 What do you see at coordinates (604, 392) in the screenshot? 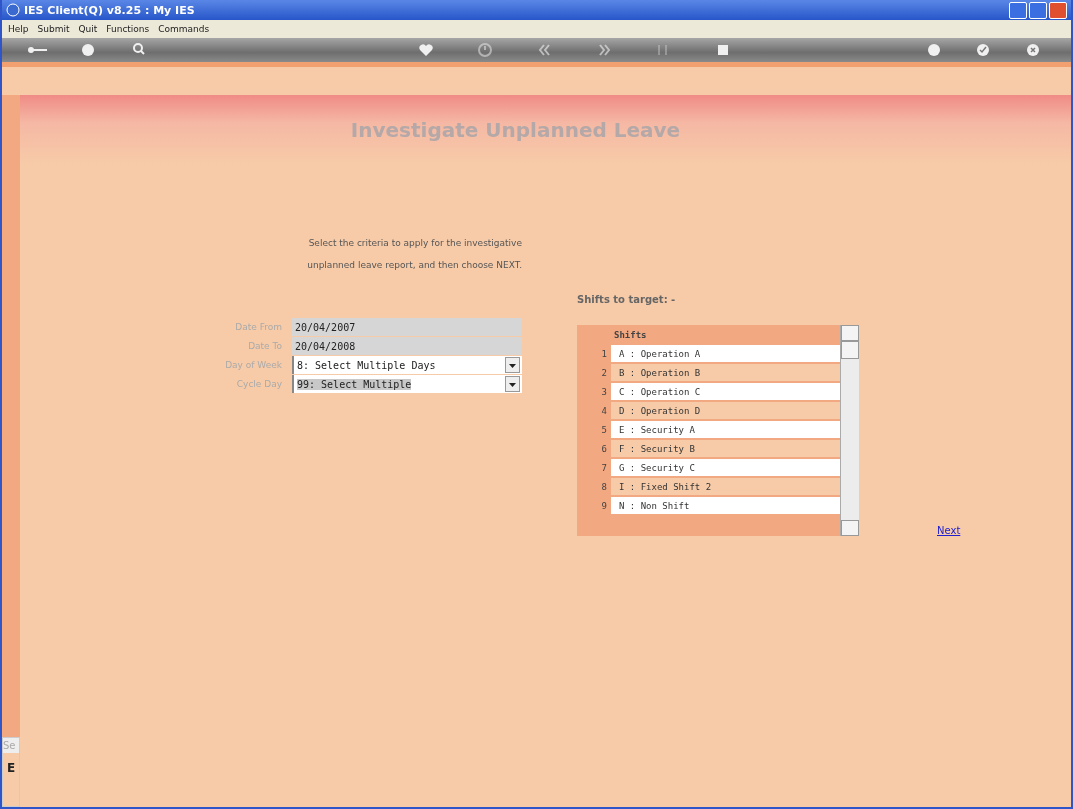
I see `row-number: 3` at bounding box center [604, 392].